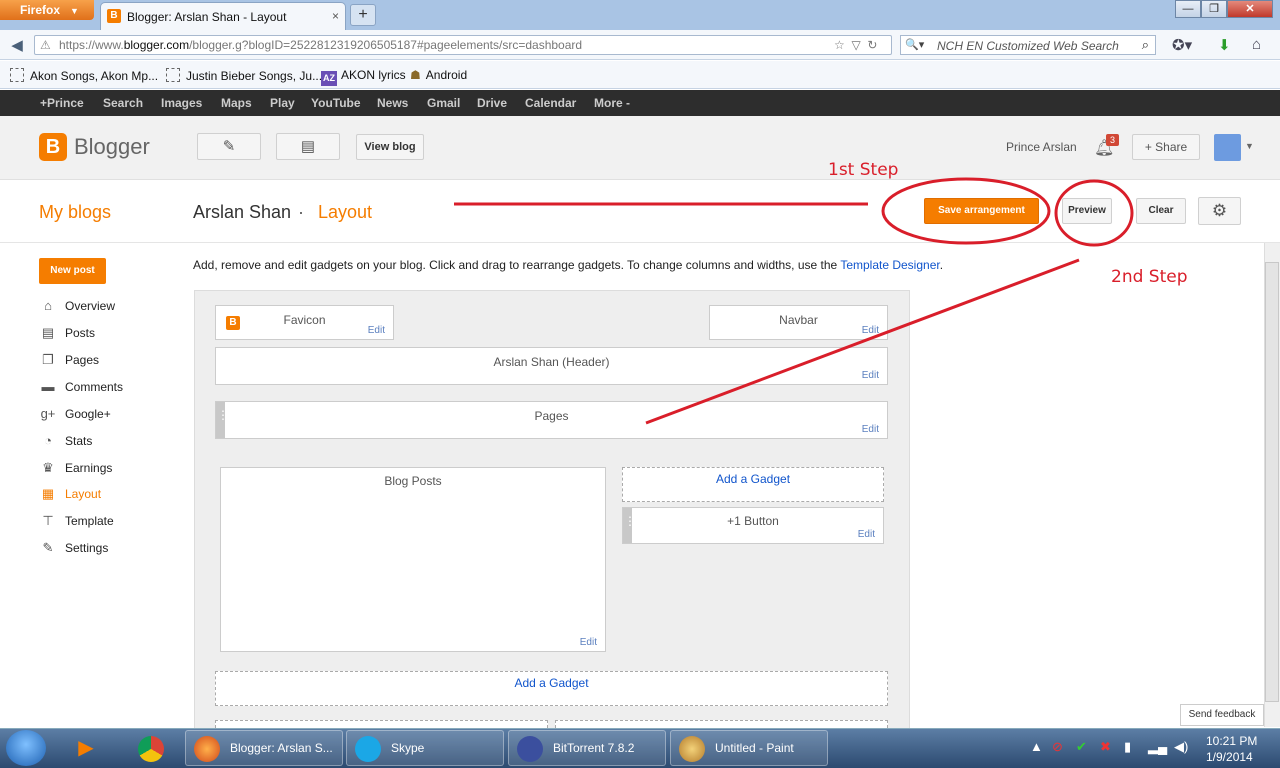 This screenshot has width=1280, height=768. What do you see at coordinates (207, 749) in the screenshot?
I see `firefox-icon` at bounding box center [207, 749].